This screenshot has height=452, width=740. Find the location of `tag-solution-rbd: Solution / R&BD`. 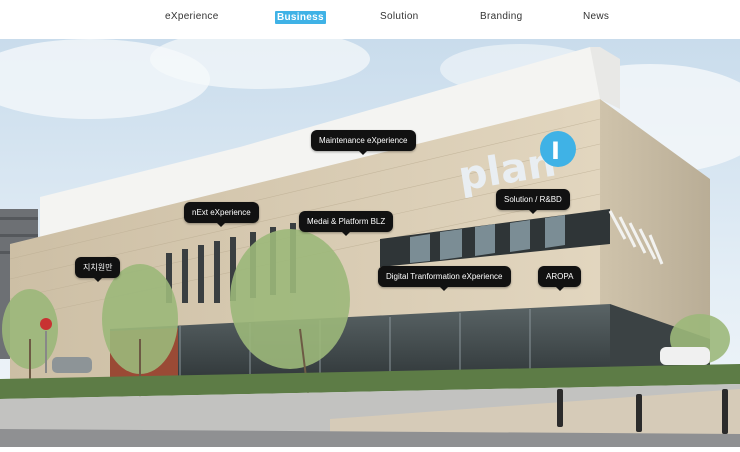

tag-solution-rbd: Solution / R&BD is located at coordinates (533, 201).